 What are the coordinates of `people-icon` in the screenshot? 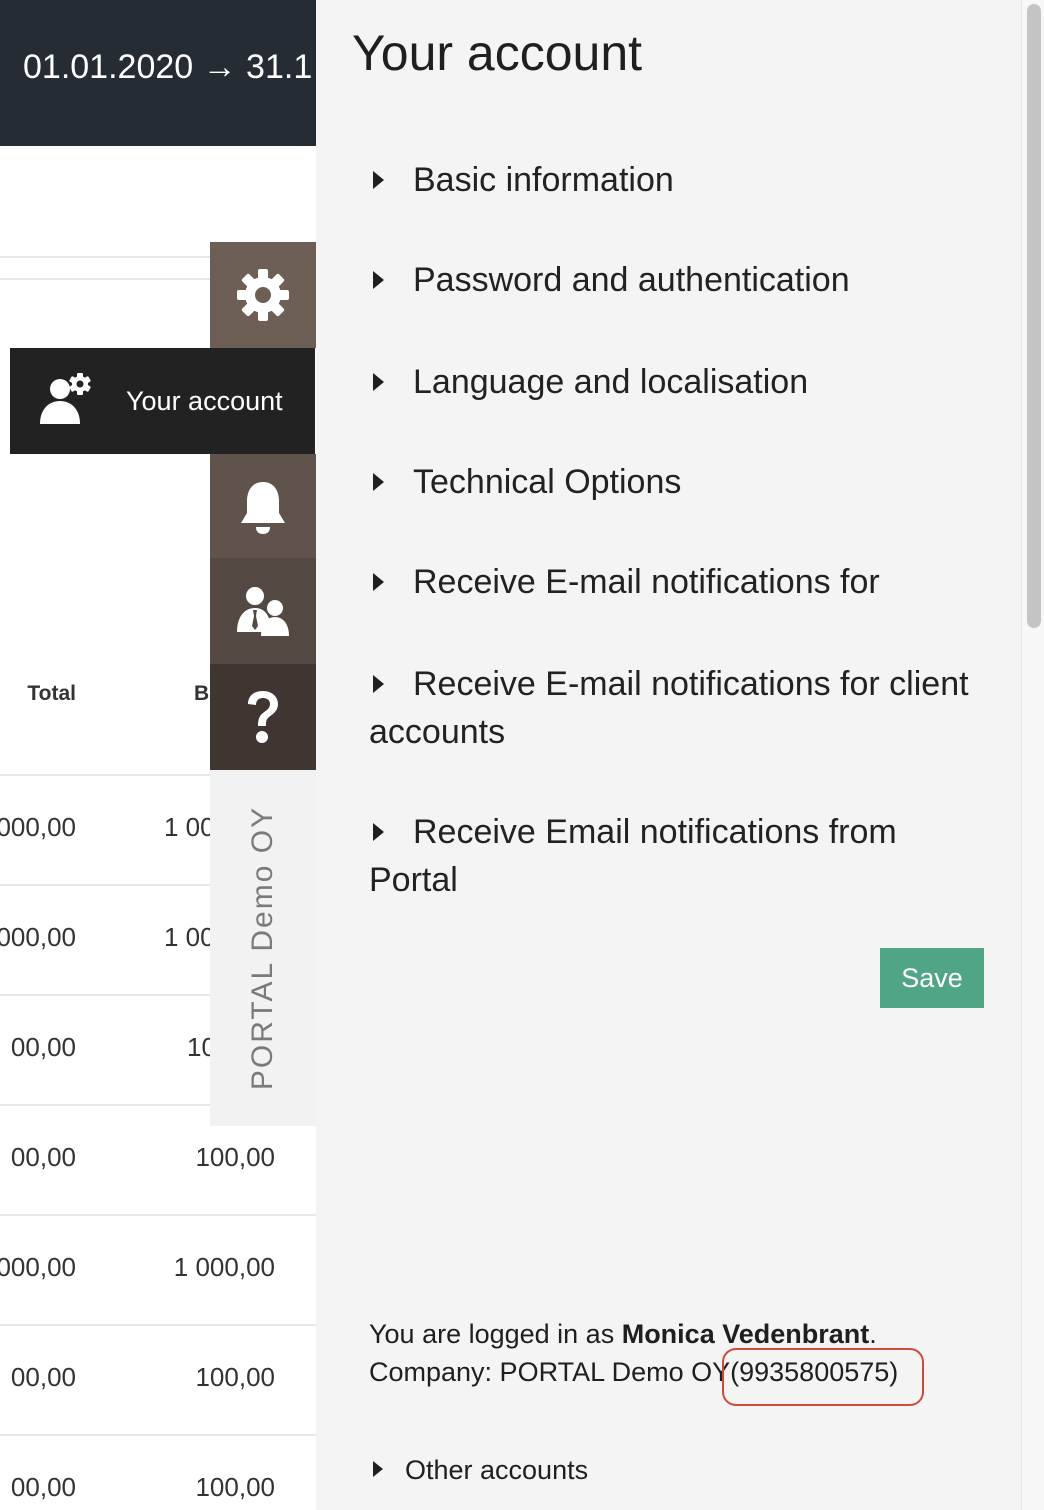 It's located at (263, 611).